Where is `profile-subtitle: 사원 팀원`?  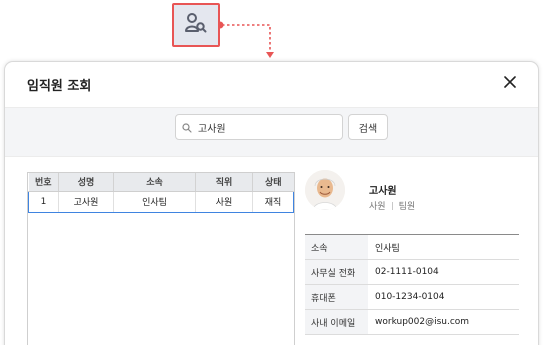 profile-subtitle: 사원 팀원 is located at coordinates (392, 205).